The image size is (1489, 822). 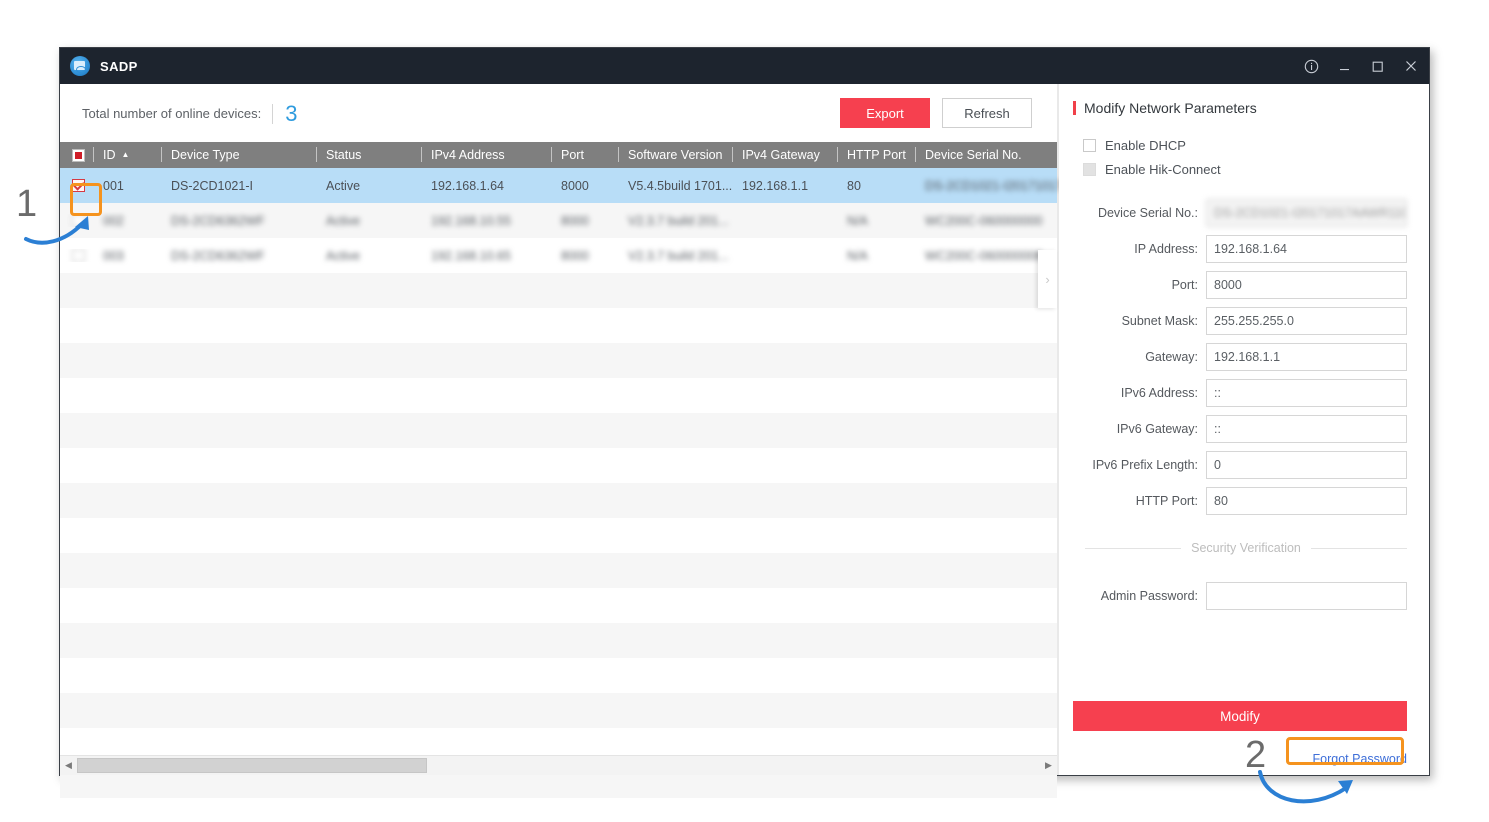 I want to click on header-port-label: Port, so click(x=572, y=155).